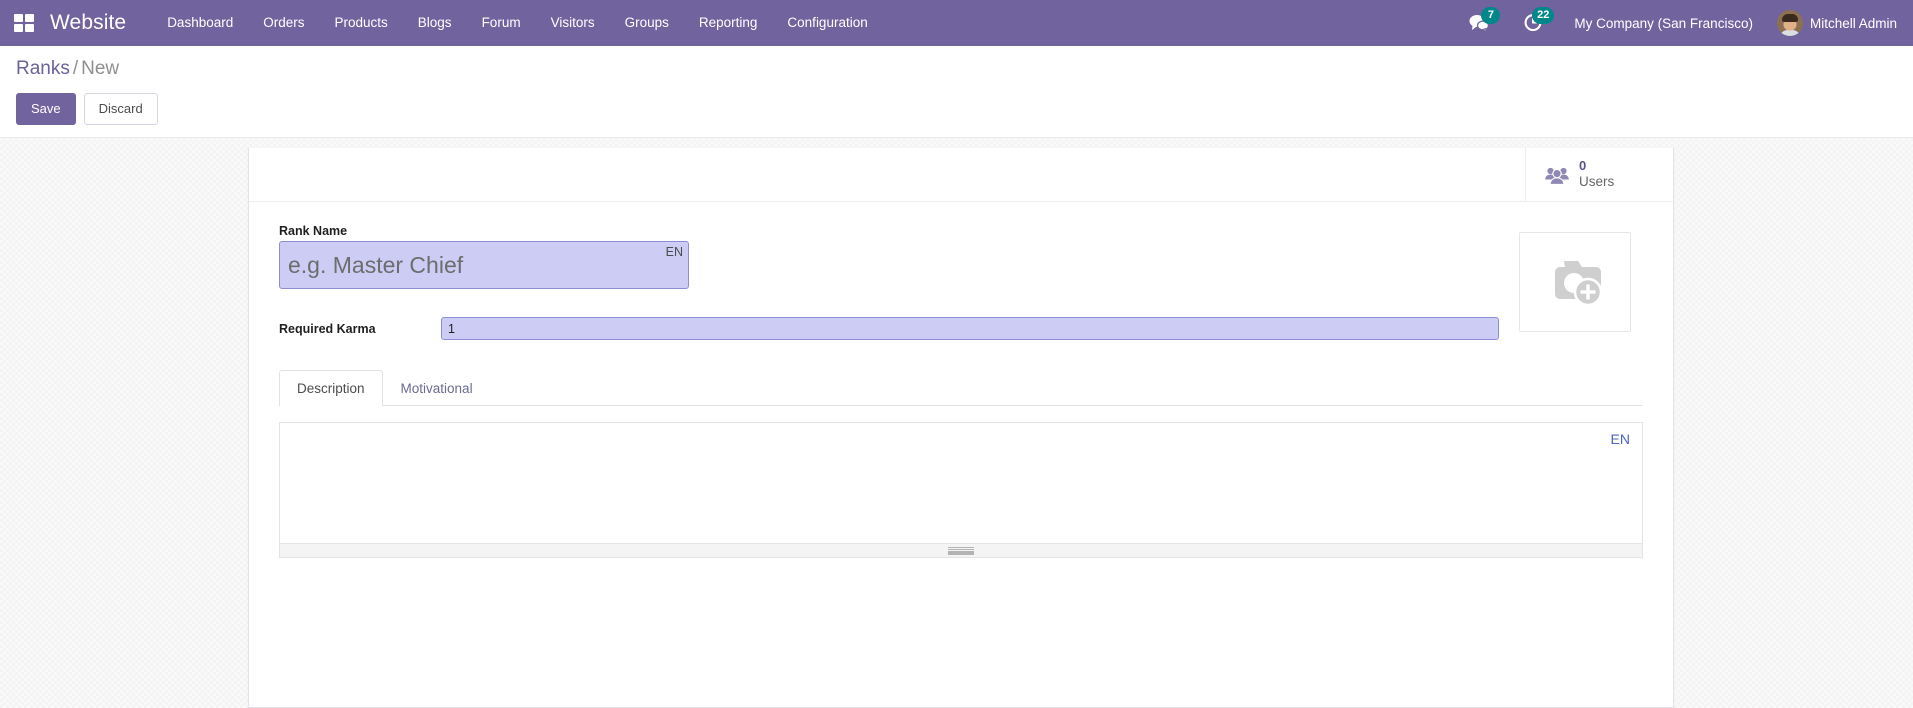 This screenshot has height=708, width=1913. Describe the element at coordinates (961, 175) in the screenshot. I see `smart-button-box: 0 Users` at that location.